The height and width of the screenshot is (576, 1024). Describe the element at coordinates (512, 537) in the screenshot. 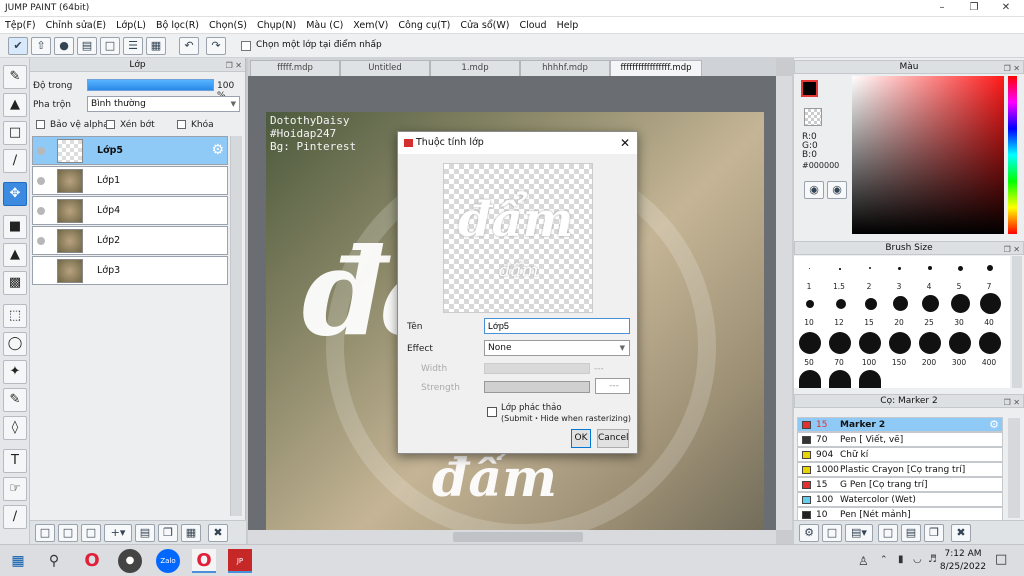

I see `canvas-horizontal-scrollbar` at that location.